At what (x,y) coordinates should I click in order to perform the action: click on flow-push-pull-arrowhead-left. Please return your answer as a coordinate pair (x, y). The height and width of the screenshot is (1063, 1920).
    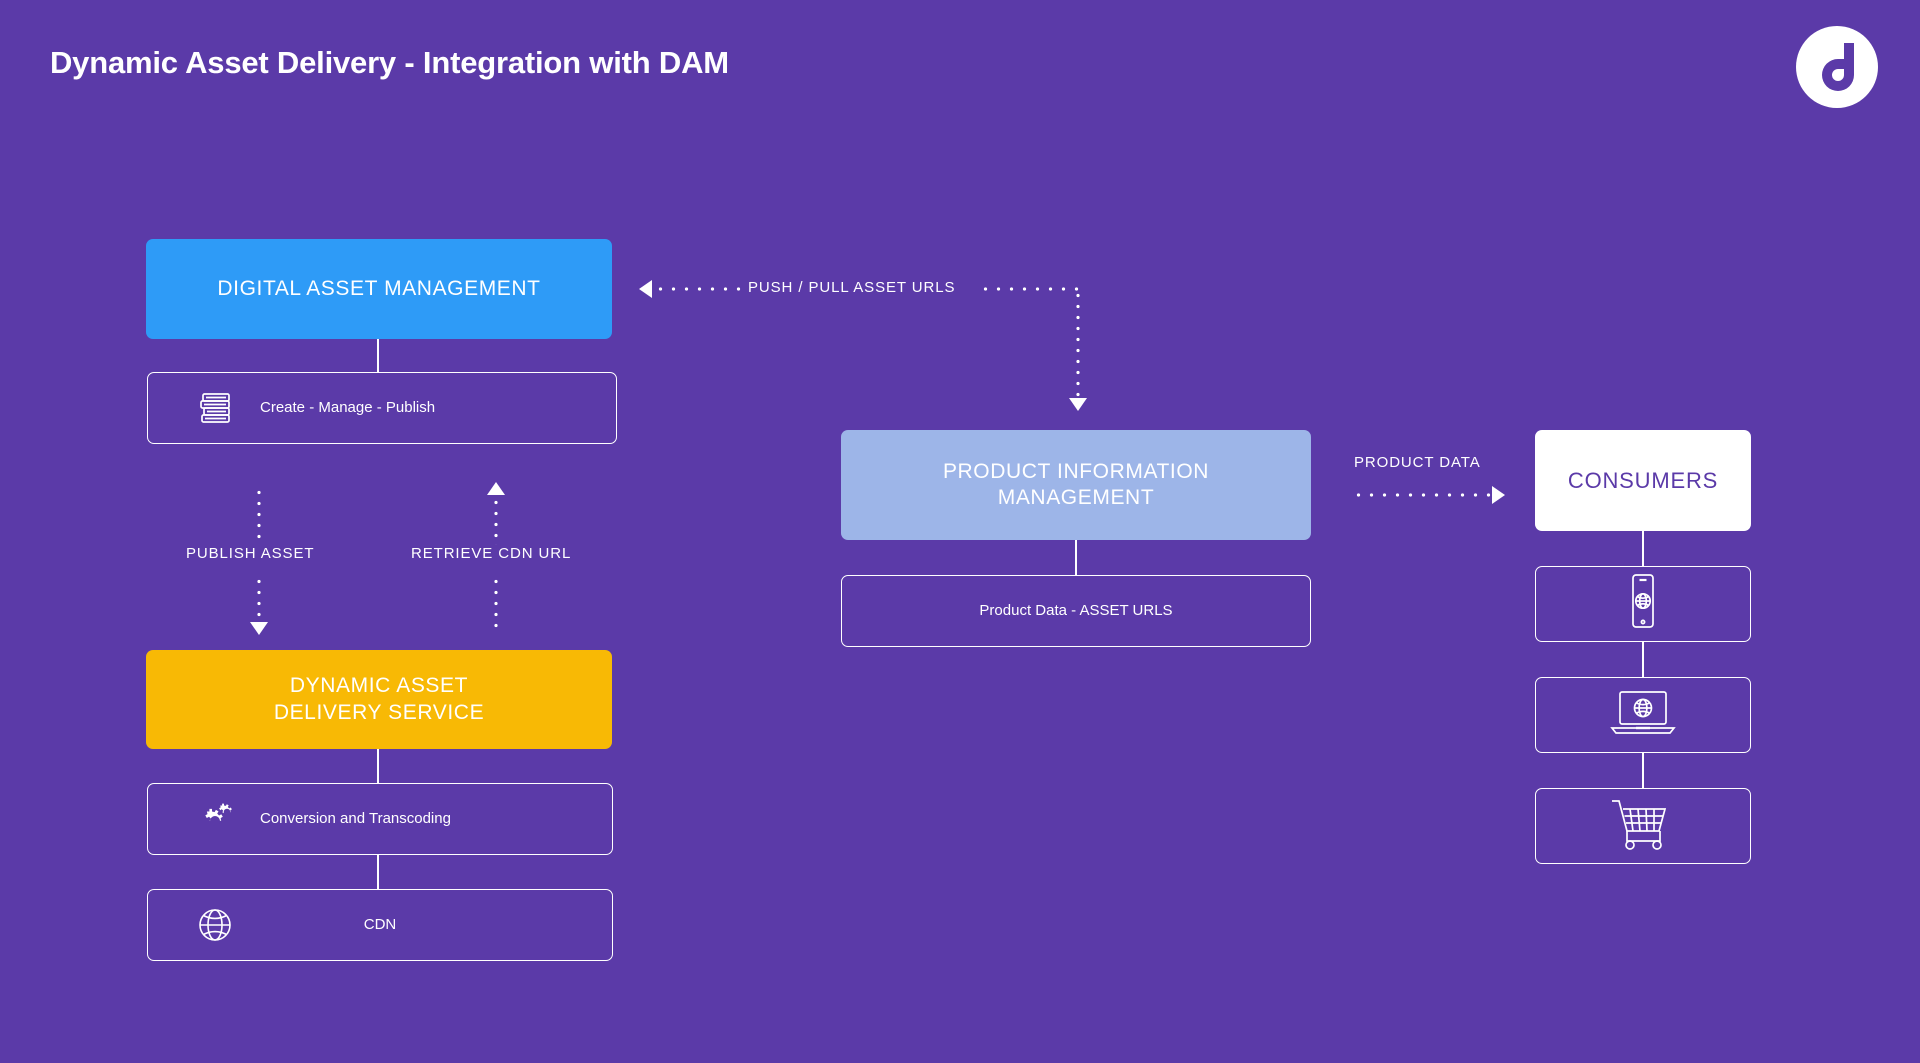
    Looking at the image, I should click on (645, 289).